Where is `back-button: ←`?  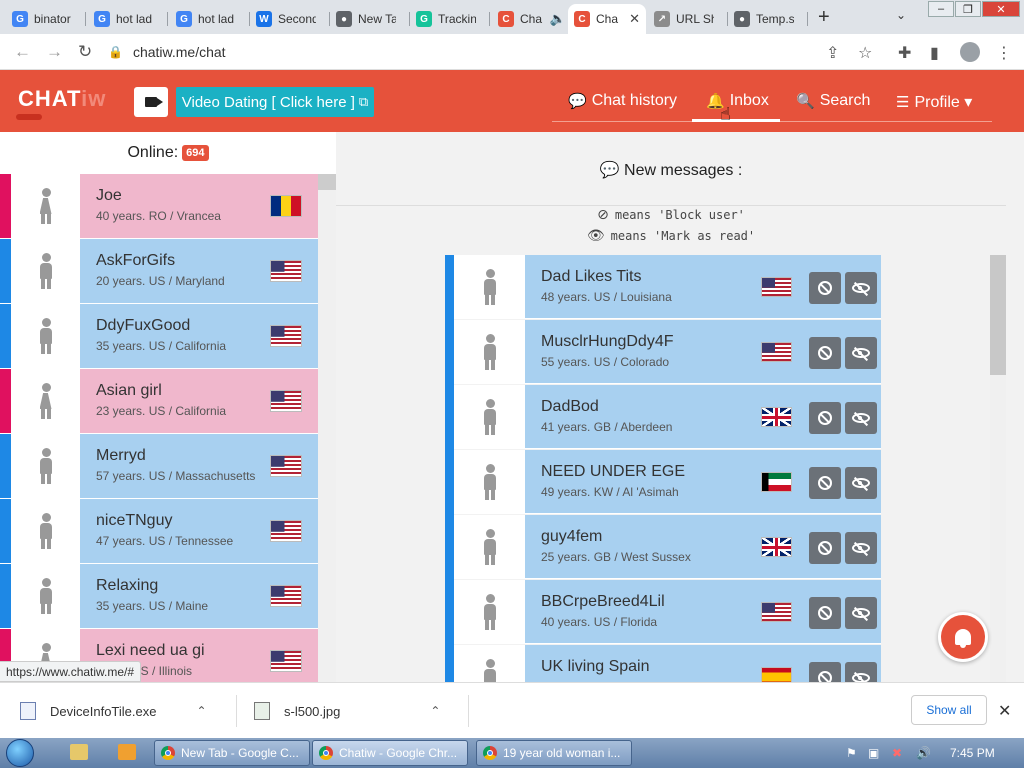
back-button: ← is located at coordinates (22, 52).